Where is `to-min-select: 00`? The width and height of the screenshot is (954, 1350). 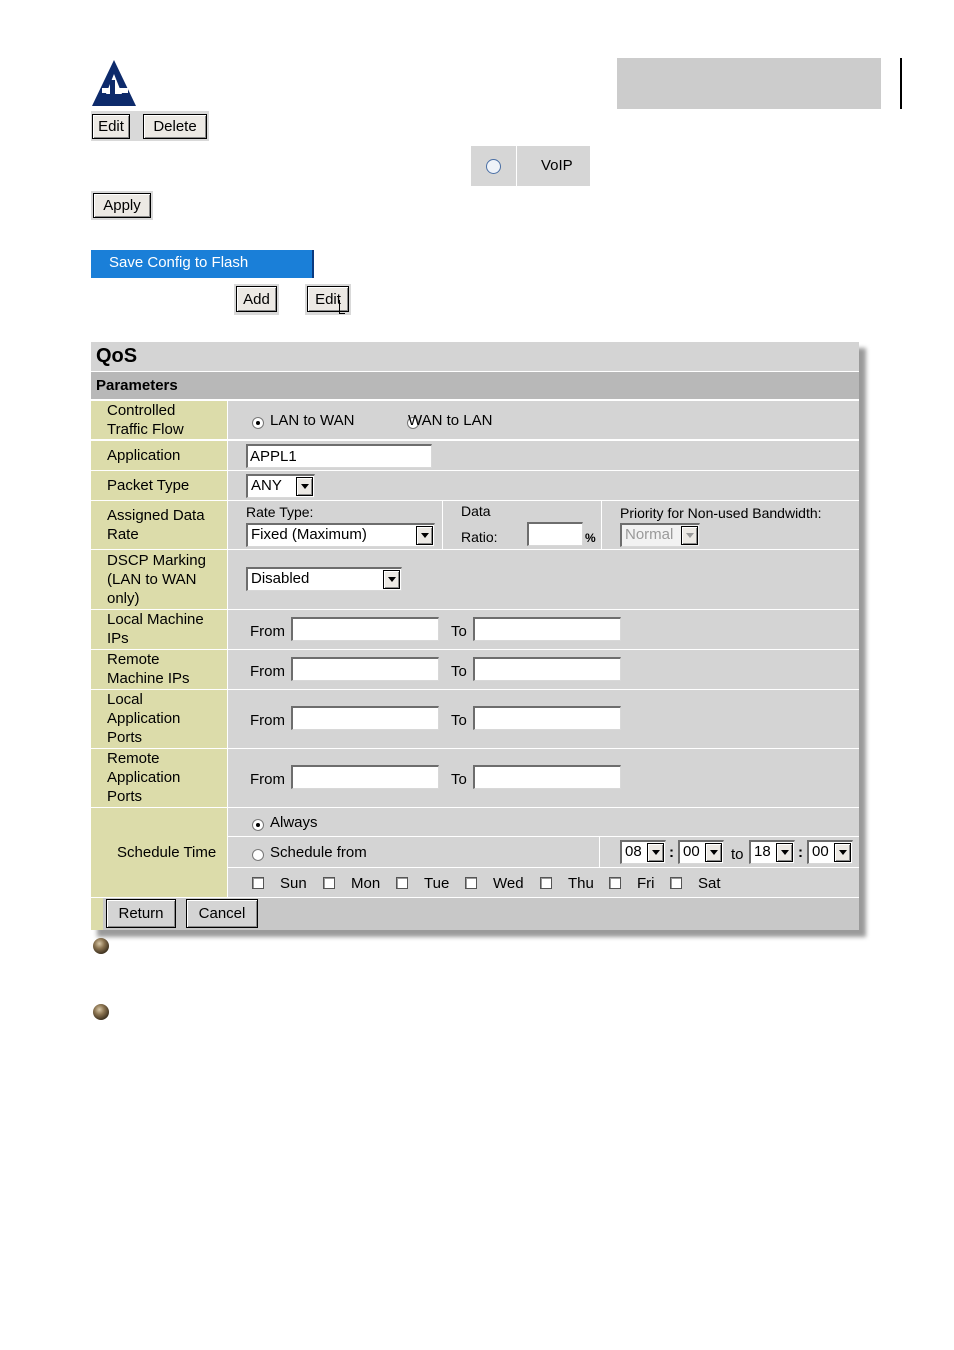 to-min-select: 00 is located at coordinates (830, 852).